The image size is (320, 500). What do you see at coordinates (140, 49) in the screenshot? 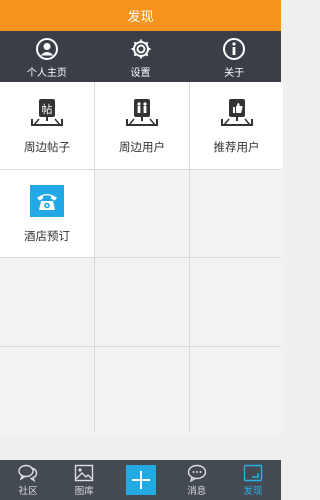
I see `gear-icon` at bounding box center [140, 49].